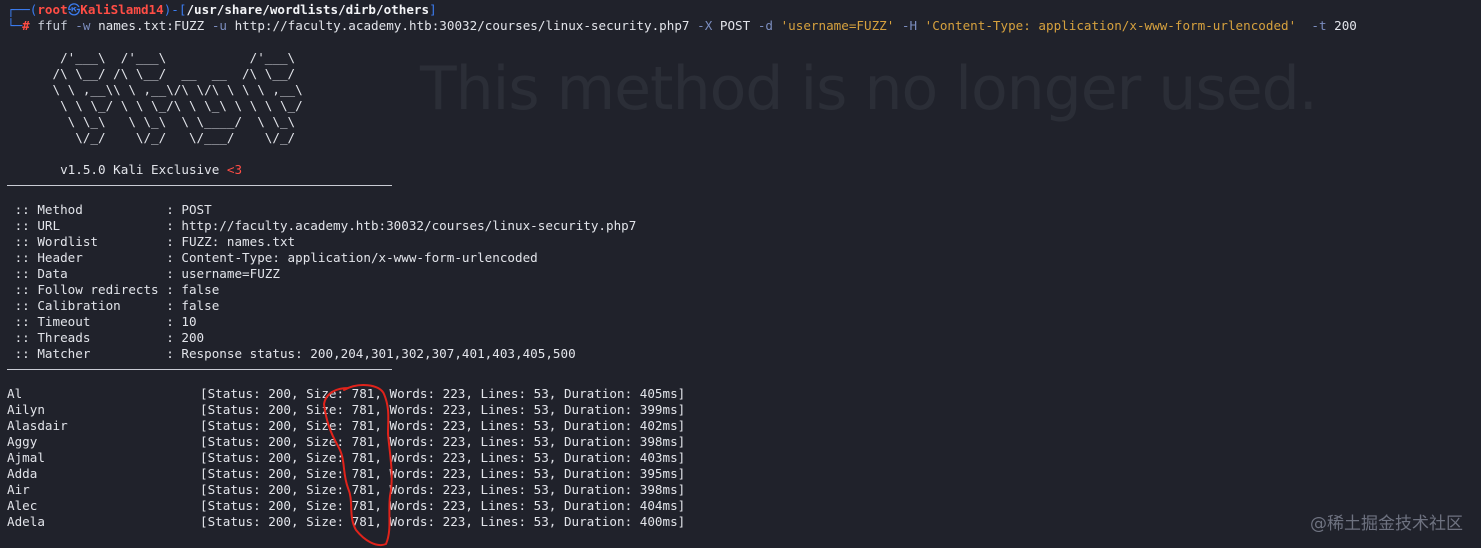 This screenshot has height=548, width=1481. Describe the element at coordinates (113, 289) in the screenshot. I see `config-follow-redirects: :: Follow redirects : false` at that location.